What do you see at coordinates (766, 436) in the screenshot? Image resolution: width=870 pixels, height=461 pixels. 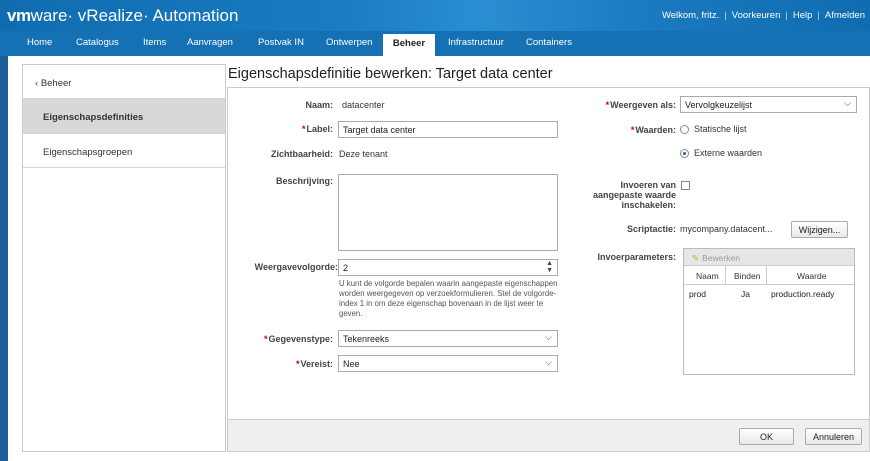 I see `ok-button: OK` at bounding box center [766, 436].